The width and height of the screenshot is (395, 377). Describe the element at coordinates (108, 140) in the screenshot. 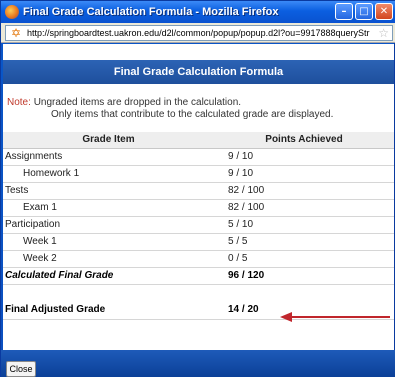

I see `column-header-grade-item: Grade Item` at that location.